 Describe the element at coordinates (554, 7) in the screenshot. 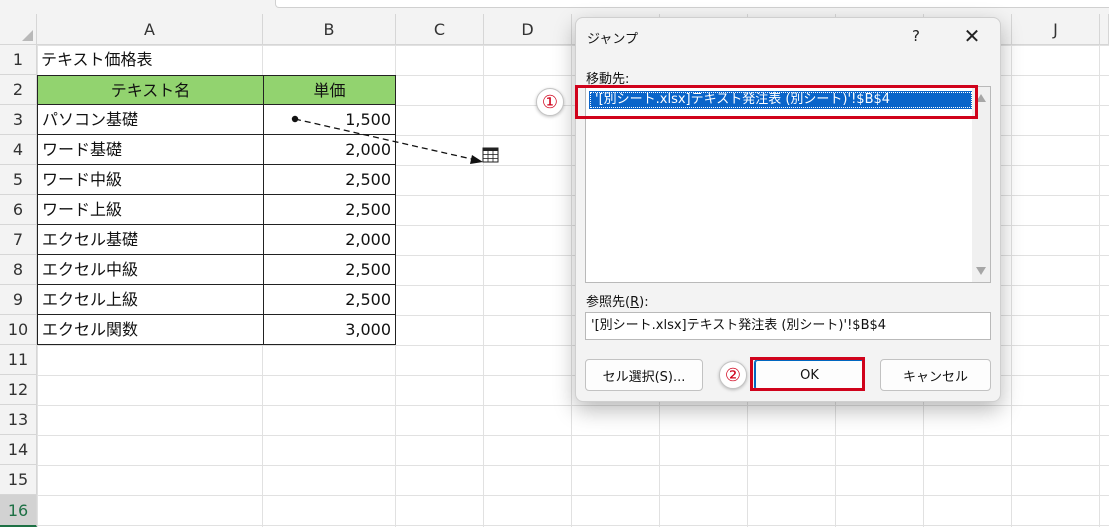

I see `formula-bar-strip` at that location.